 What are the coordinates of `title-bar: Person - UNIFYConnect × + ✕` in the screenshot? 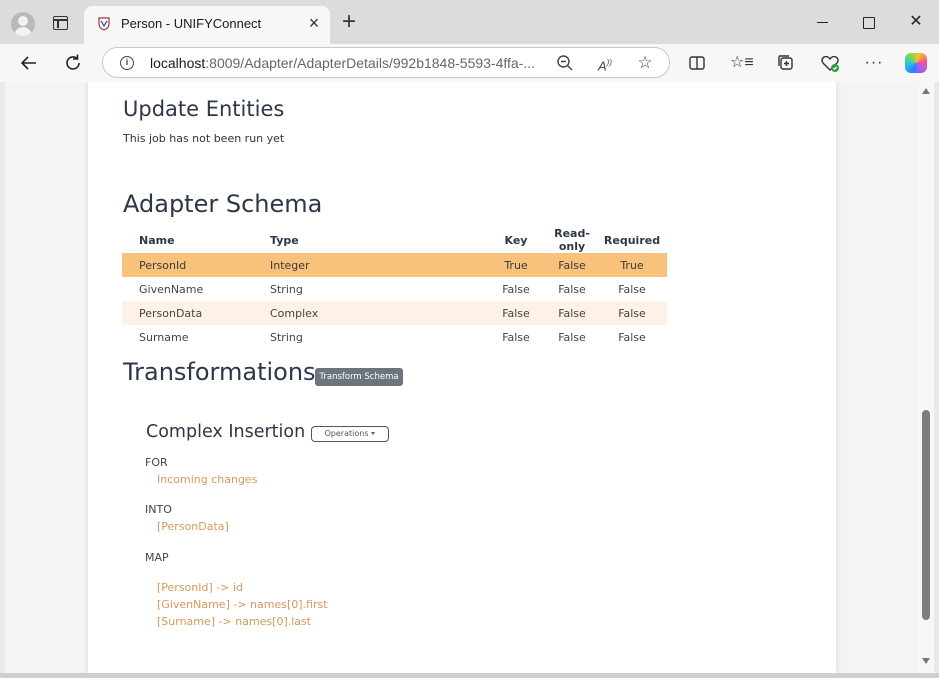 It's located at (469, 22).